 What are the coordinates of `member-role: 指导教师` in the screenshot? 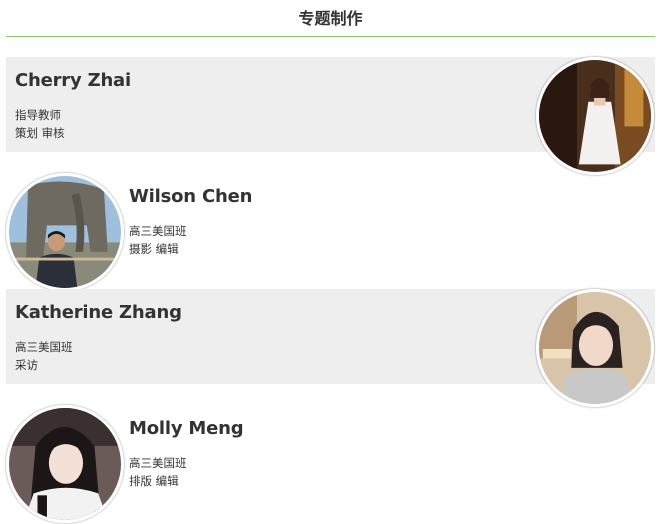 It's located at (38, 115).